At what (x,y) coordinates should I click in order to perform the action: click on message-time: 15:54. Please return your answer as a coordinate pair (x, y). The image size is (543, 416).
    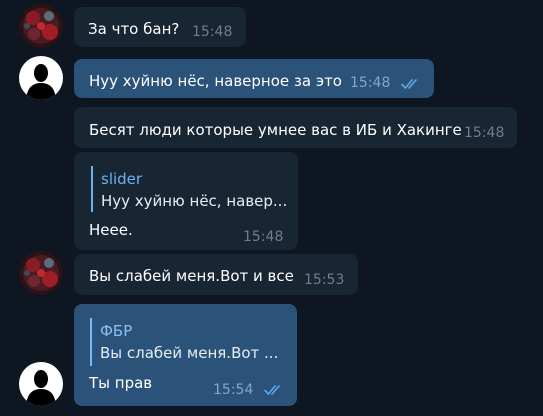
    Looking at the image, I should click on (233, 390).